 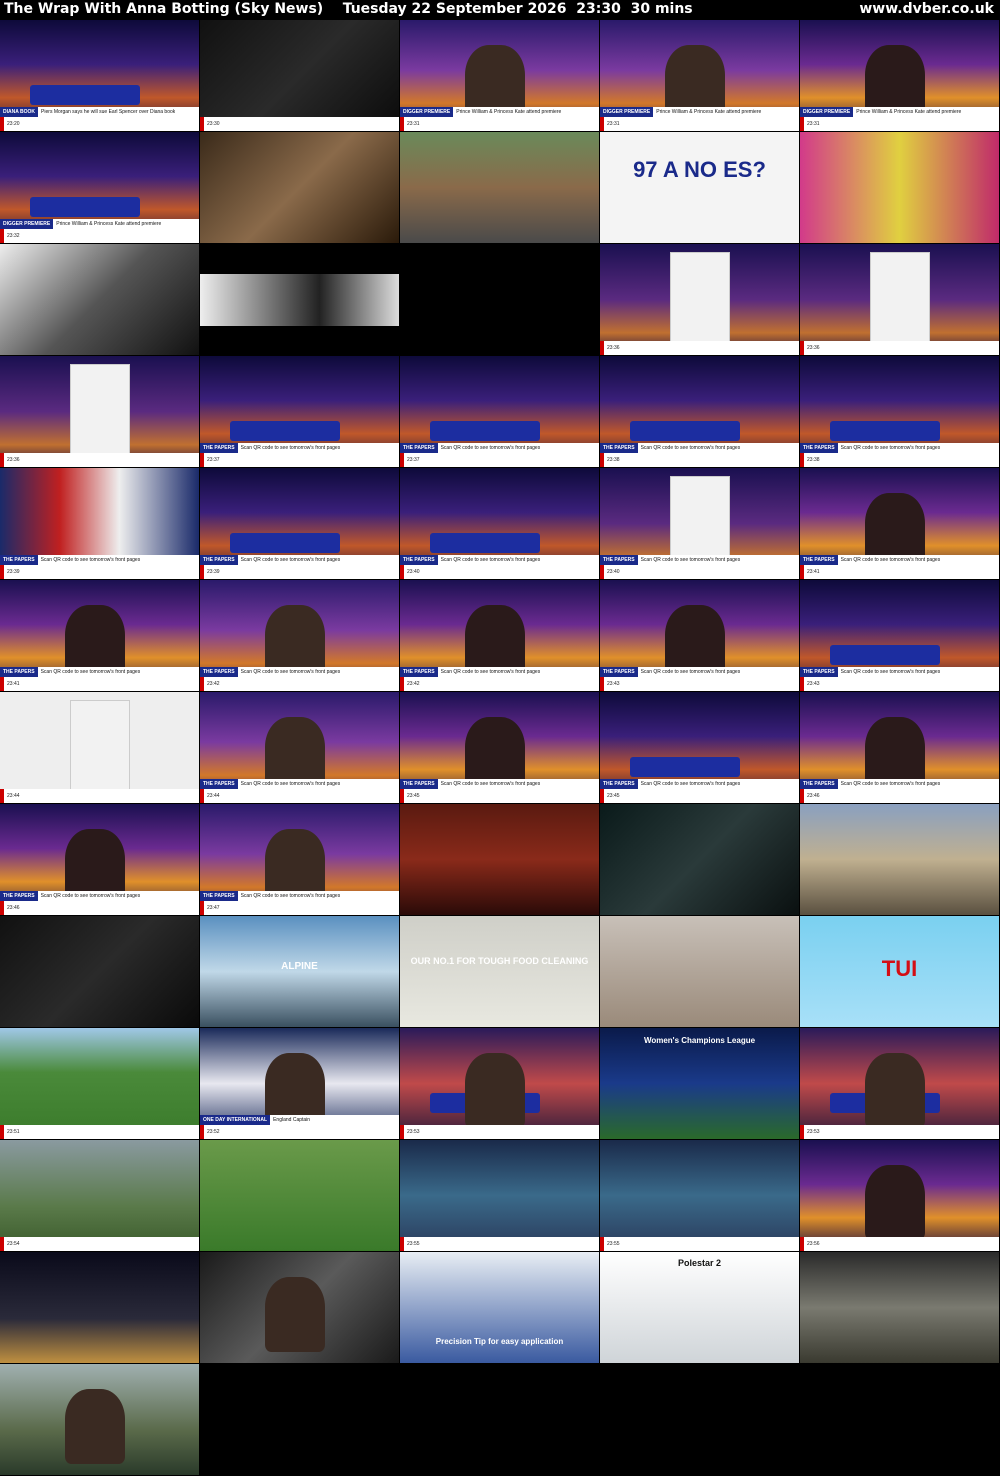 What do you see at coordinates (13, 684) in the screenshot?
I see `ticker-time: 23:41` at bounding box center [13, 684].